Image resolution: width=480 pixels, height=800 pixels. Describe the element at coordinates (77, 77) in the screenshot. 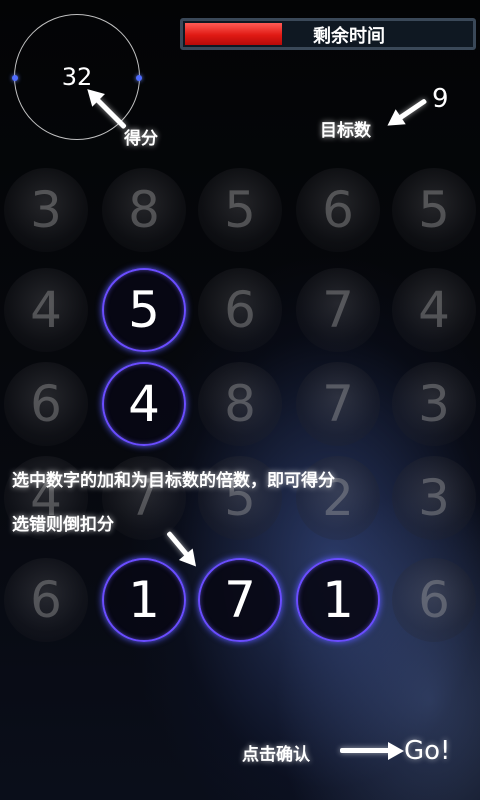

I see `score-value: 32` at that location.